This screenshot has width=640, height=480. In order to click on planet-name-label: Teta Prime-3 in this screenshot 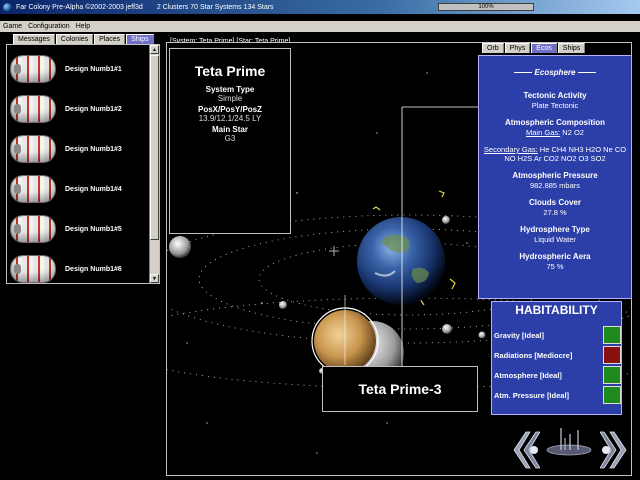, I will do `click(400, 389)`.